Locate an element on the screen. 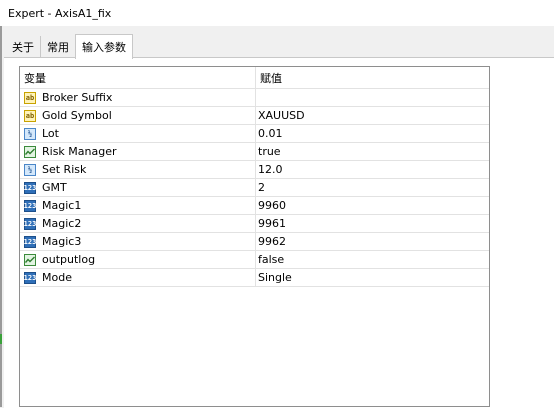 Image resolution: width=554 pixels, height=408 pixels. table-row: ab Broker Suffix is located at coordinates (254, 98).